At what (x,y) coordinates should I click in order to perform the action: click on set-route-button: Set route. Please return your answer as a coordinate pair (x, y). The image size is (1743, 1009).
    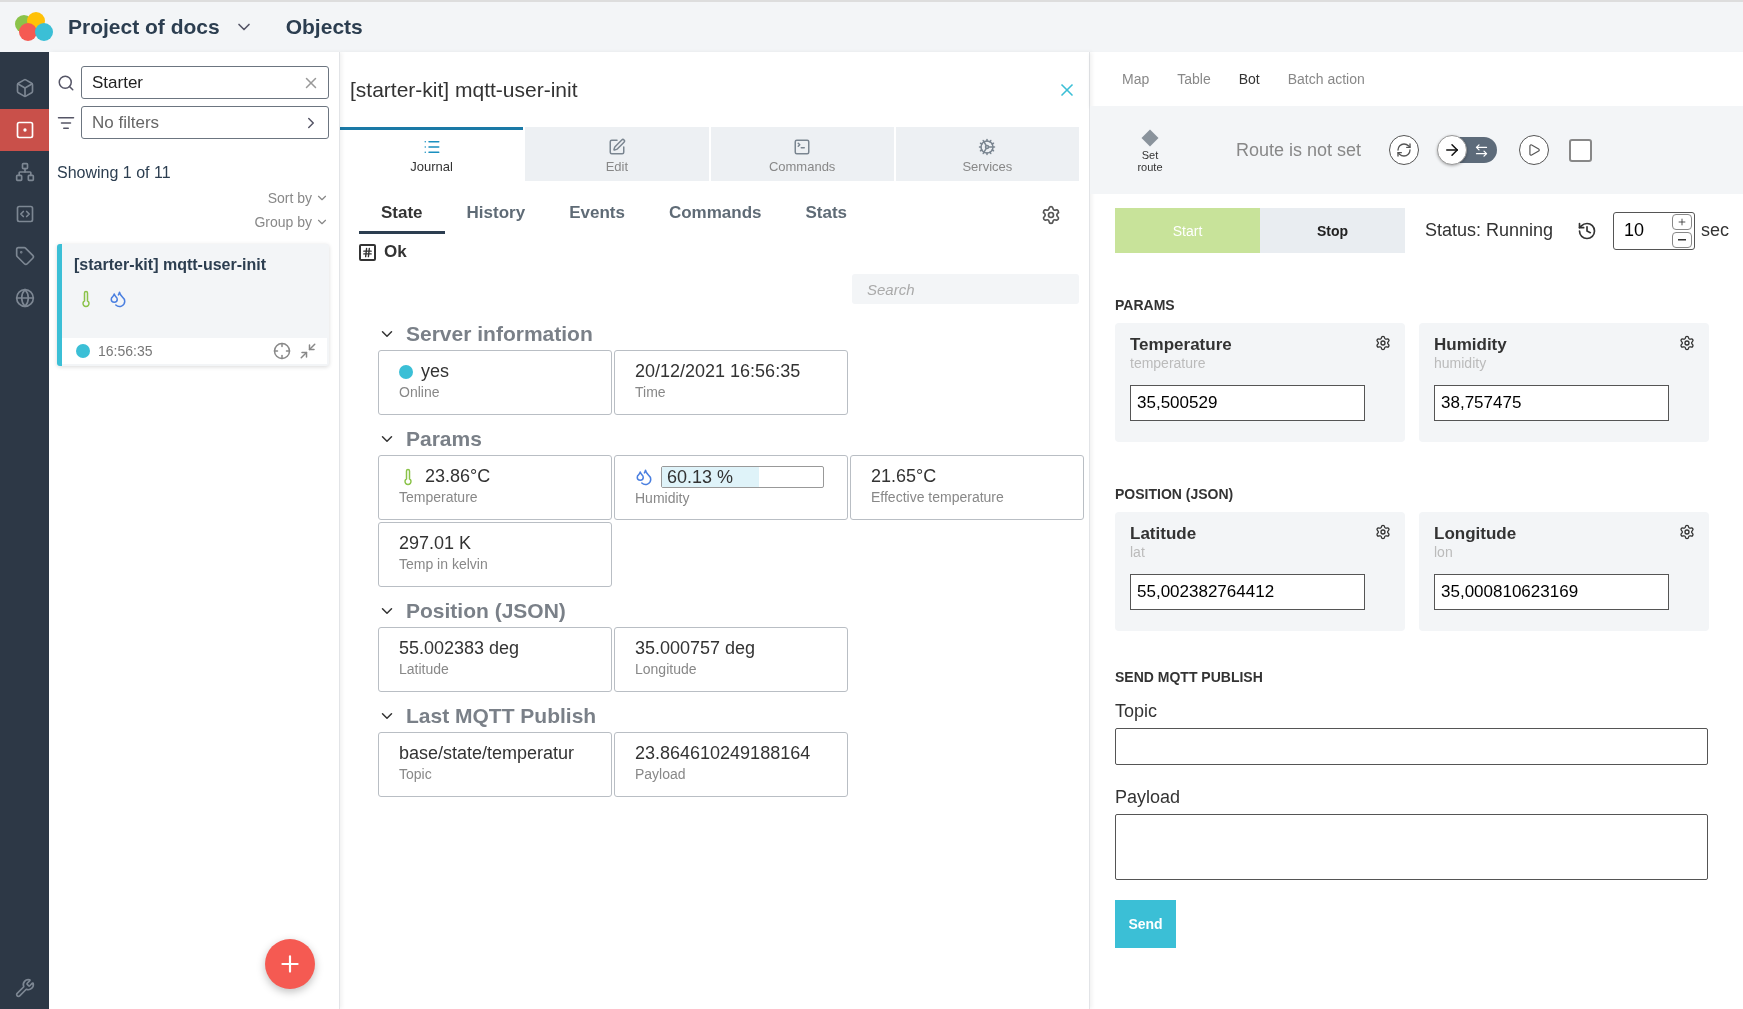
    Looking at the image, I should click on (1150, 150).